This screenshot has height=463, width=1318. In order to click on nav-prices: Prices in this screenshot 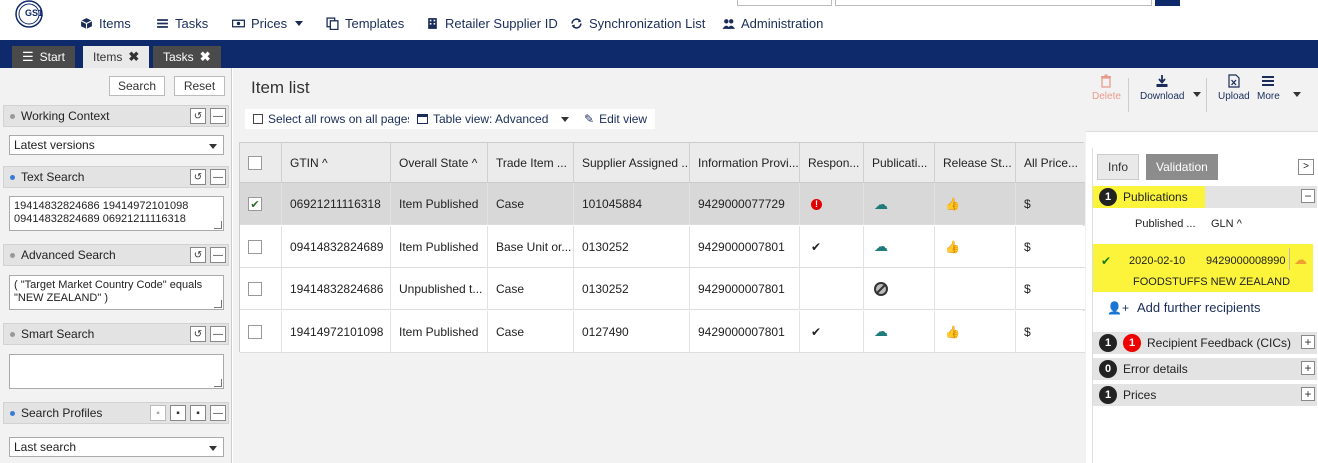, I will do `click(268, 23)`.